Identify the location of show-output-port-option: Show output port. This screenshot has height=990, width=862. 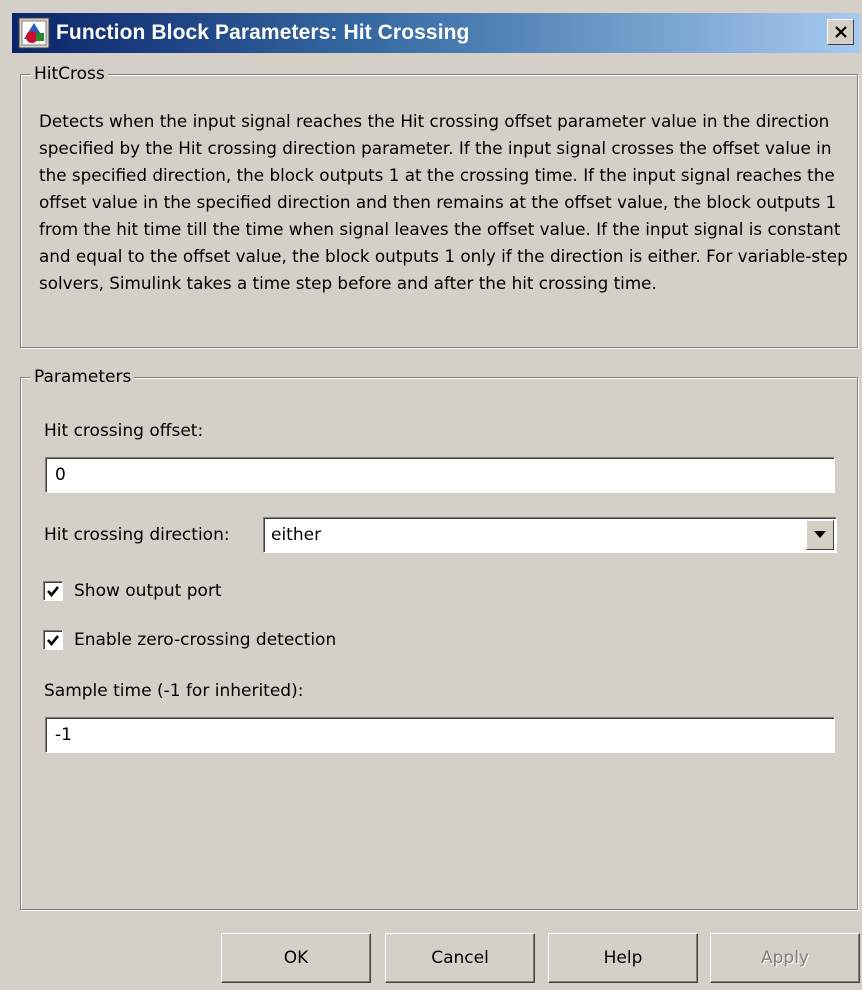
(132, 591).